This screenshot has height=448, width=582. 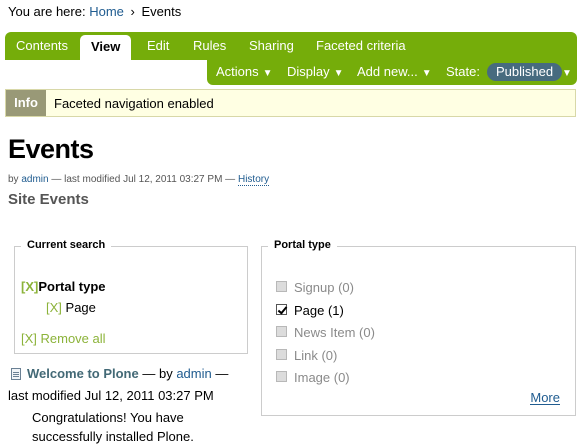 What do you see at coordinates (66, 245) in the screenshot?
I see `current-search-legend: Current search` at bounding box center [66, 245].